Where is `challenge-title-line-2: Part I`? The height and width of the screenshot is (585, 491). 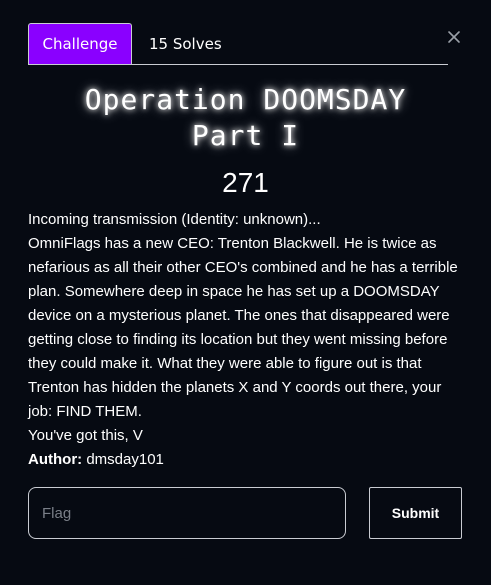 challenge-title-line-2: Part I is located at coordinates (245, 135).